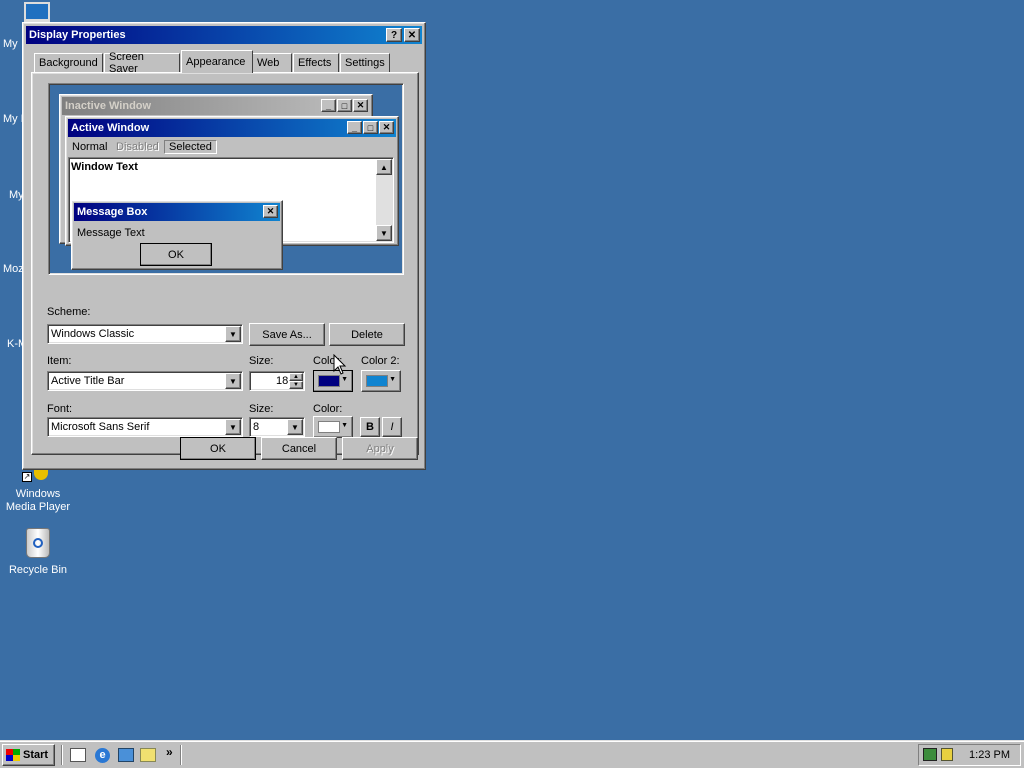 The height and width of the screenshot is (768, 1024). What do you see at coordinates (224, 35) in the screenshot?
I see `dialog-titlebar: Display Properties ? ✕` at bounding box center [224, 35].